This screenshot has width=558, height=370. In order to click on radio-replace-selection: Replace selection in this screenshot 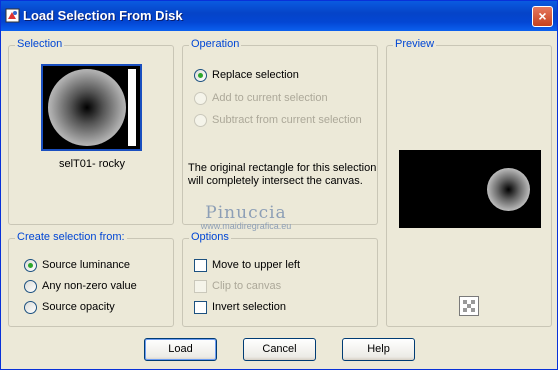, I will do `click(246, 75)`.